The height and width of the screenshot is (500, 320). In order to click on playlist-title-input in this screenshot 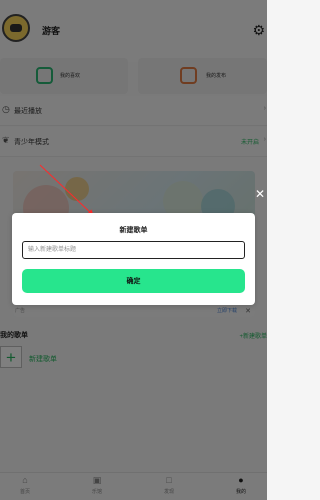, I will do `click(133, 250)`.